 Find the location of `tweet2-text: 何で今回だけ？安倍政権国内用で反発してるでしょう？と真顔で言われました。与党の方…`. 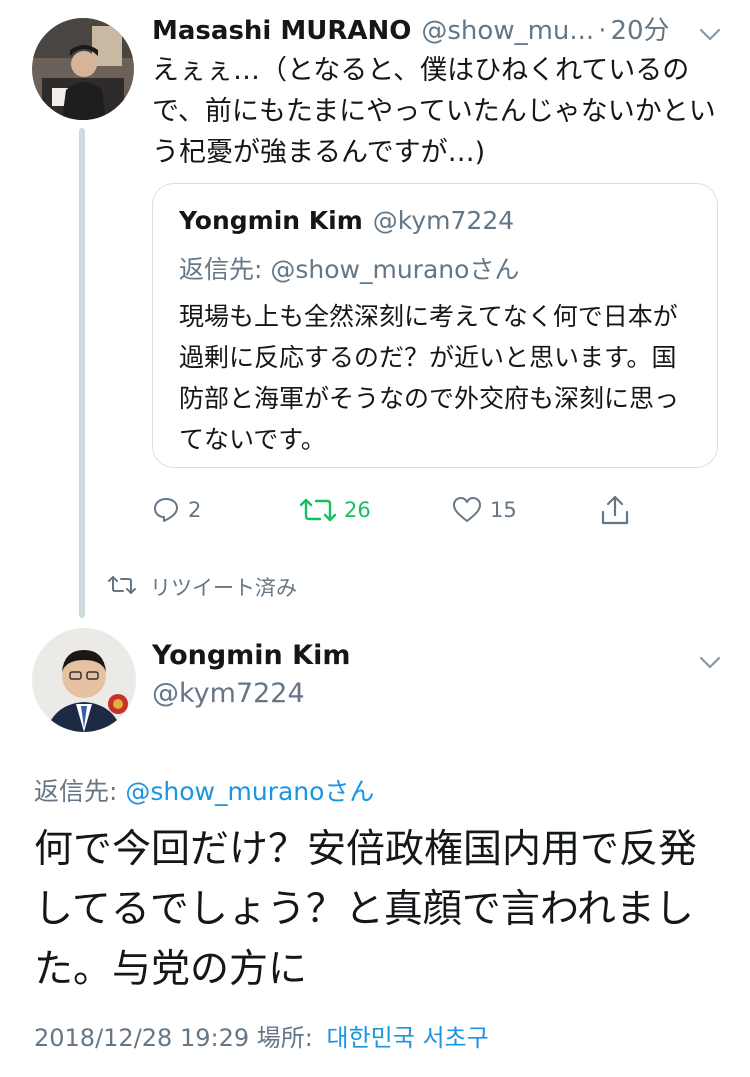

tweet2-text: 何で今回だけ？安倍政権国内用で反発してるでしょう？と真顔で言われました。与党の方… is located at coordinates (366, 909).